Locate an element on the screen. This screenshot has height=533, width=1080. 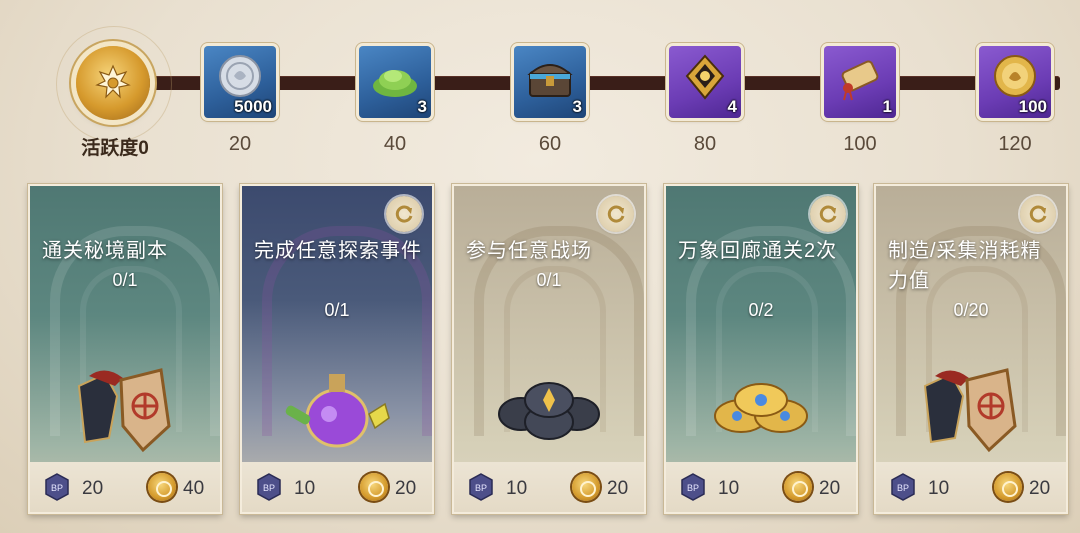
task-card-battlefield: 参与任意战场 0/1 BP 10 20 is located at coordinates (549, 349).